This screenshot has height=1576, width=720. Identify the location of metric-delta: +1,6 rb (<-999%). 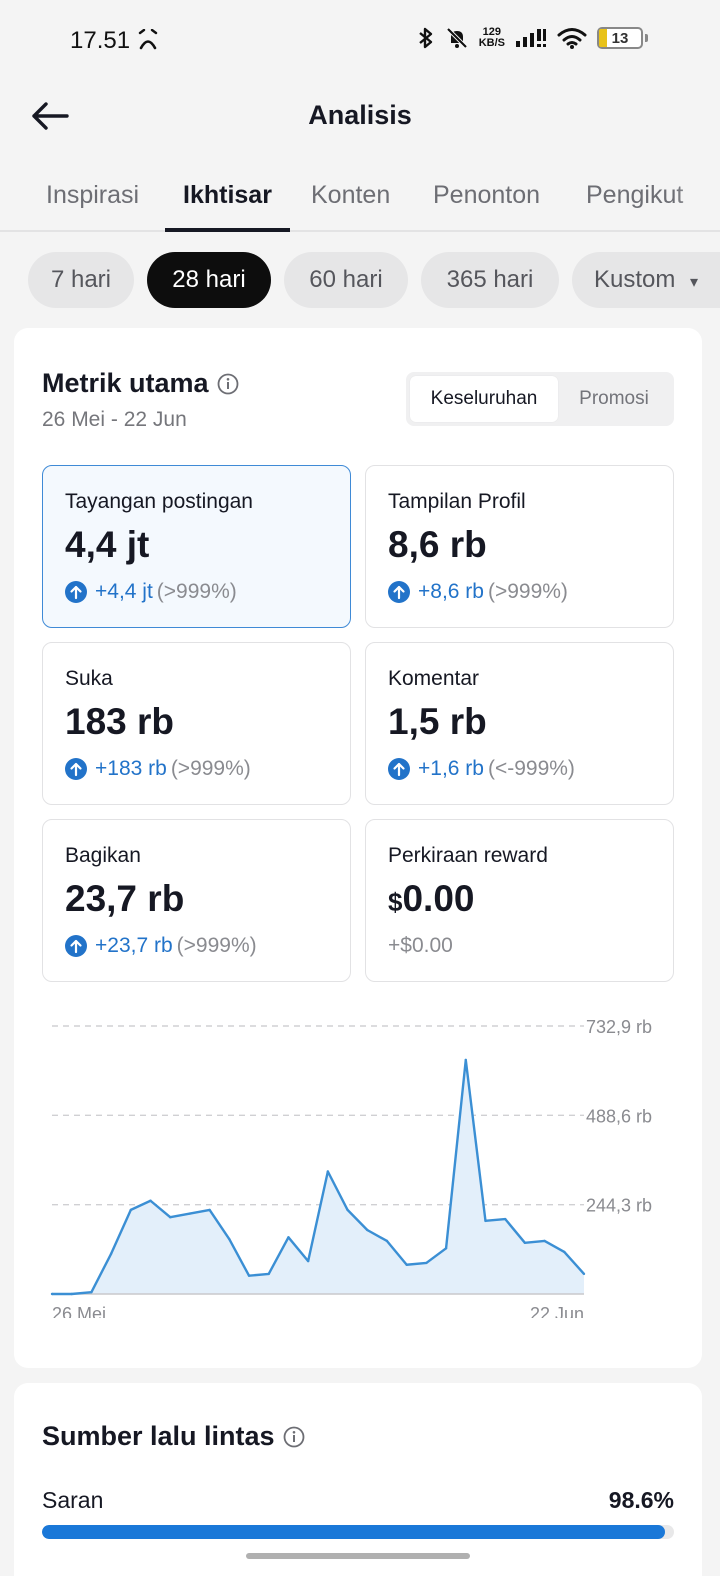
(481, 769).